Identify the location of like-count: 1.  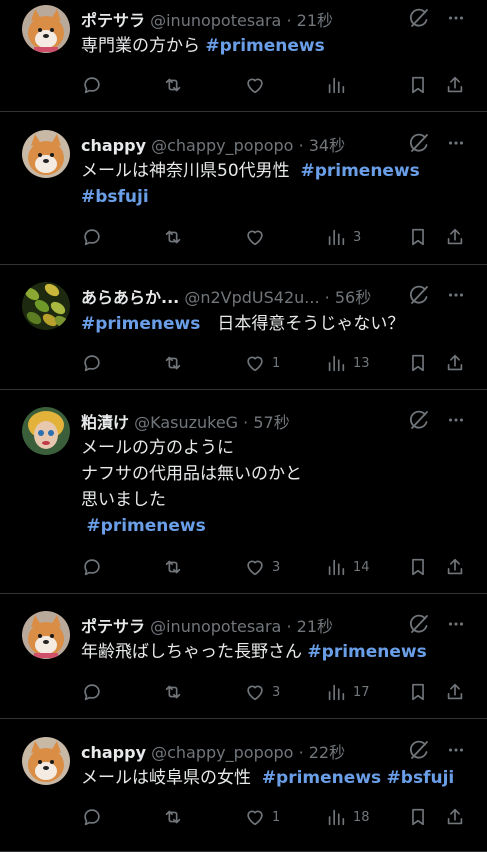
(276, 363).